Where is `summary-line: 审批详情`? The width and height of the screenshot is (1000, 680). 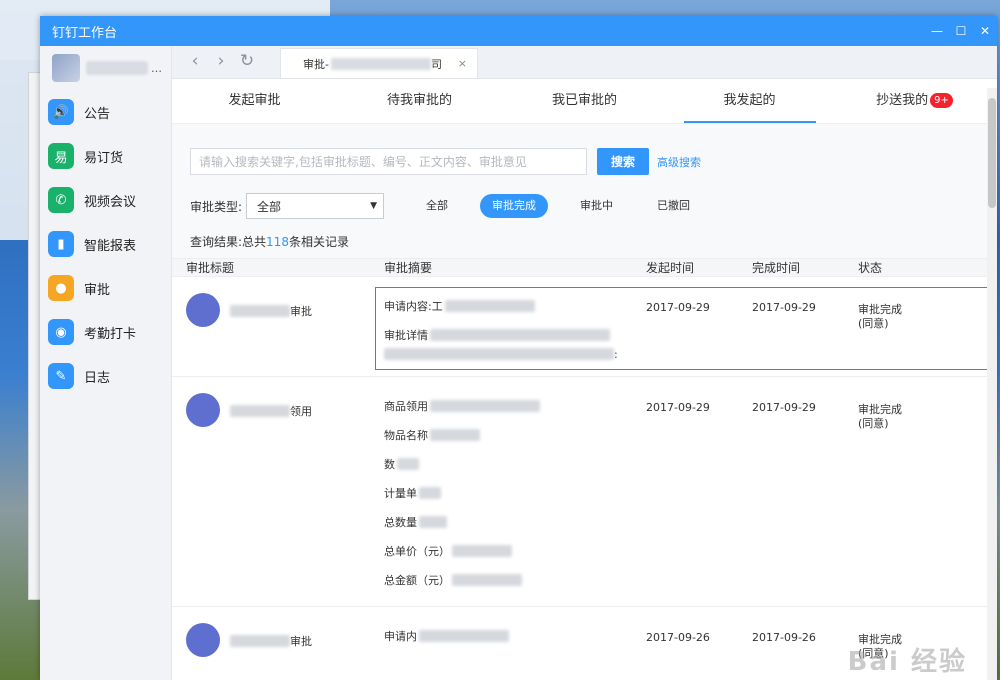
summary-line: 审批详情 is located at coordinates (515, 335).